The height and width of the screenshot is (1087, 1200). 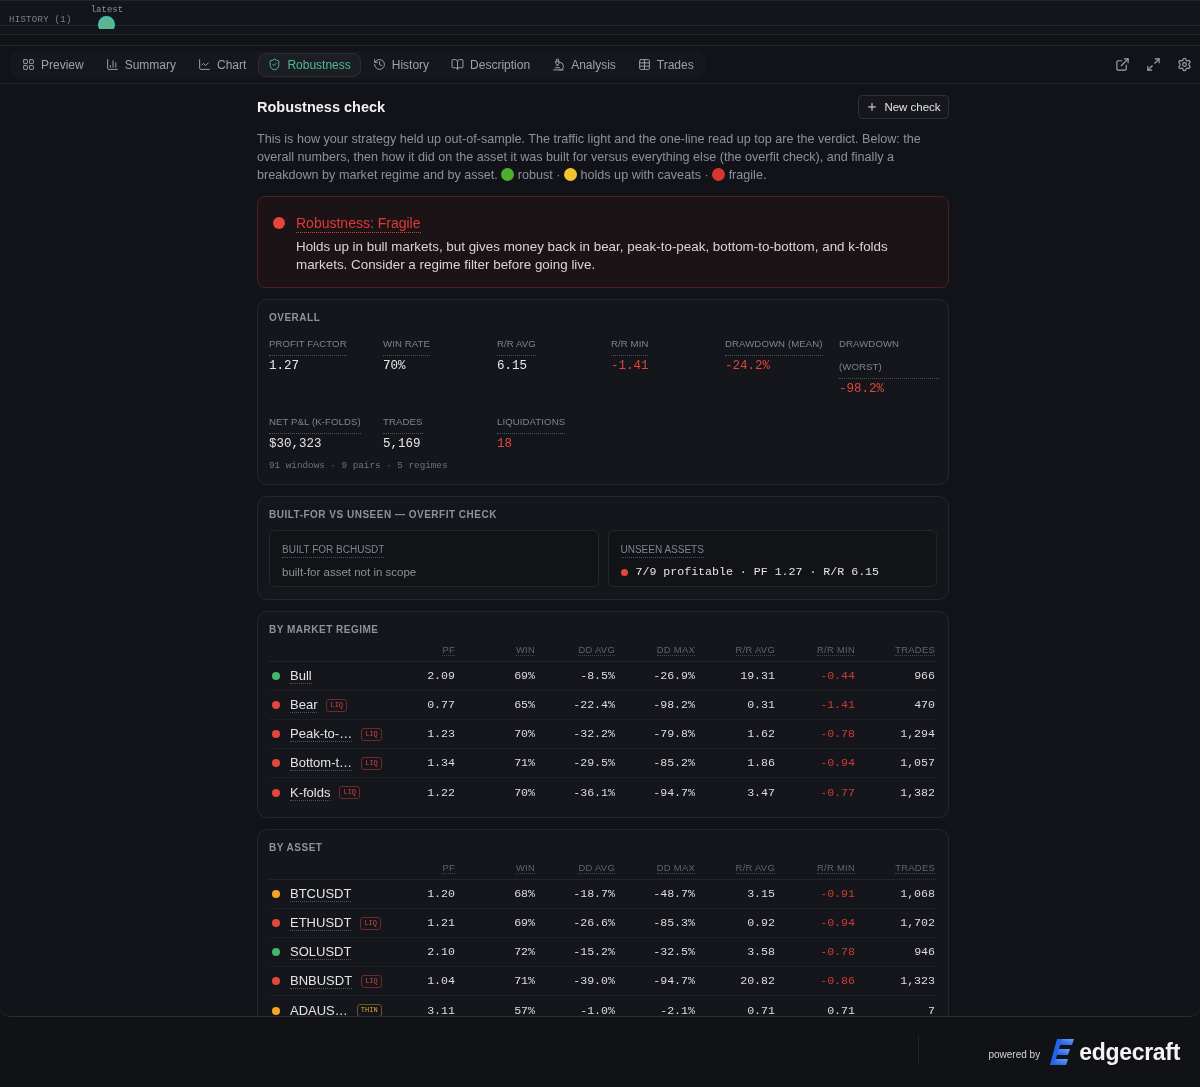 What do you see at coordinates (917, 981) in the screenshot?
I see `table-cell: 1,323` at bounding box center [917, 981].